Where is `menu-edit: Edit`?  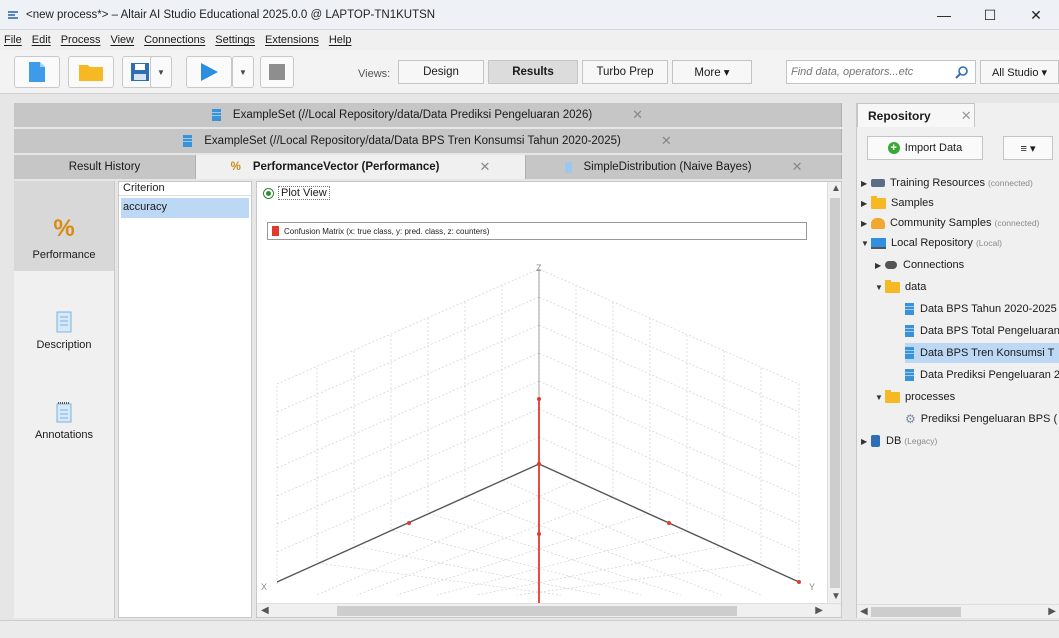 menu-edit: Edit is located at coordinates (41, 40).